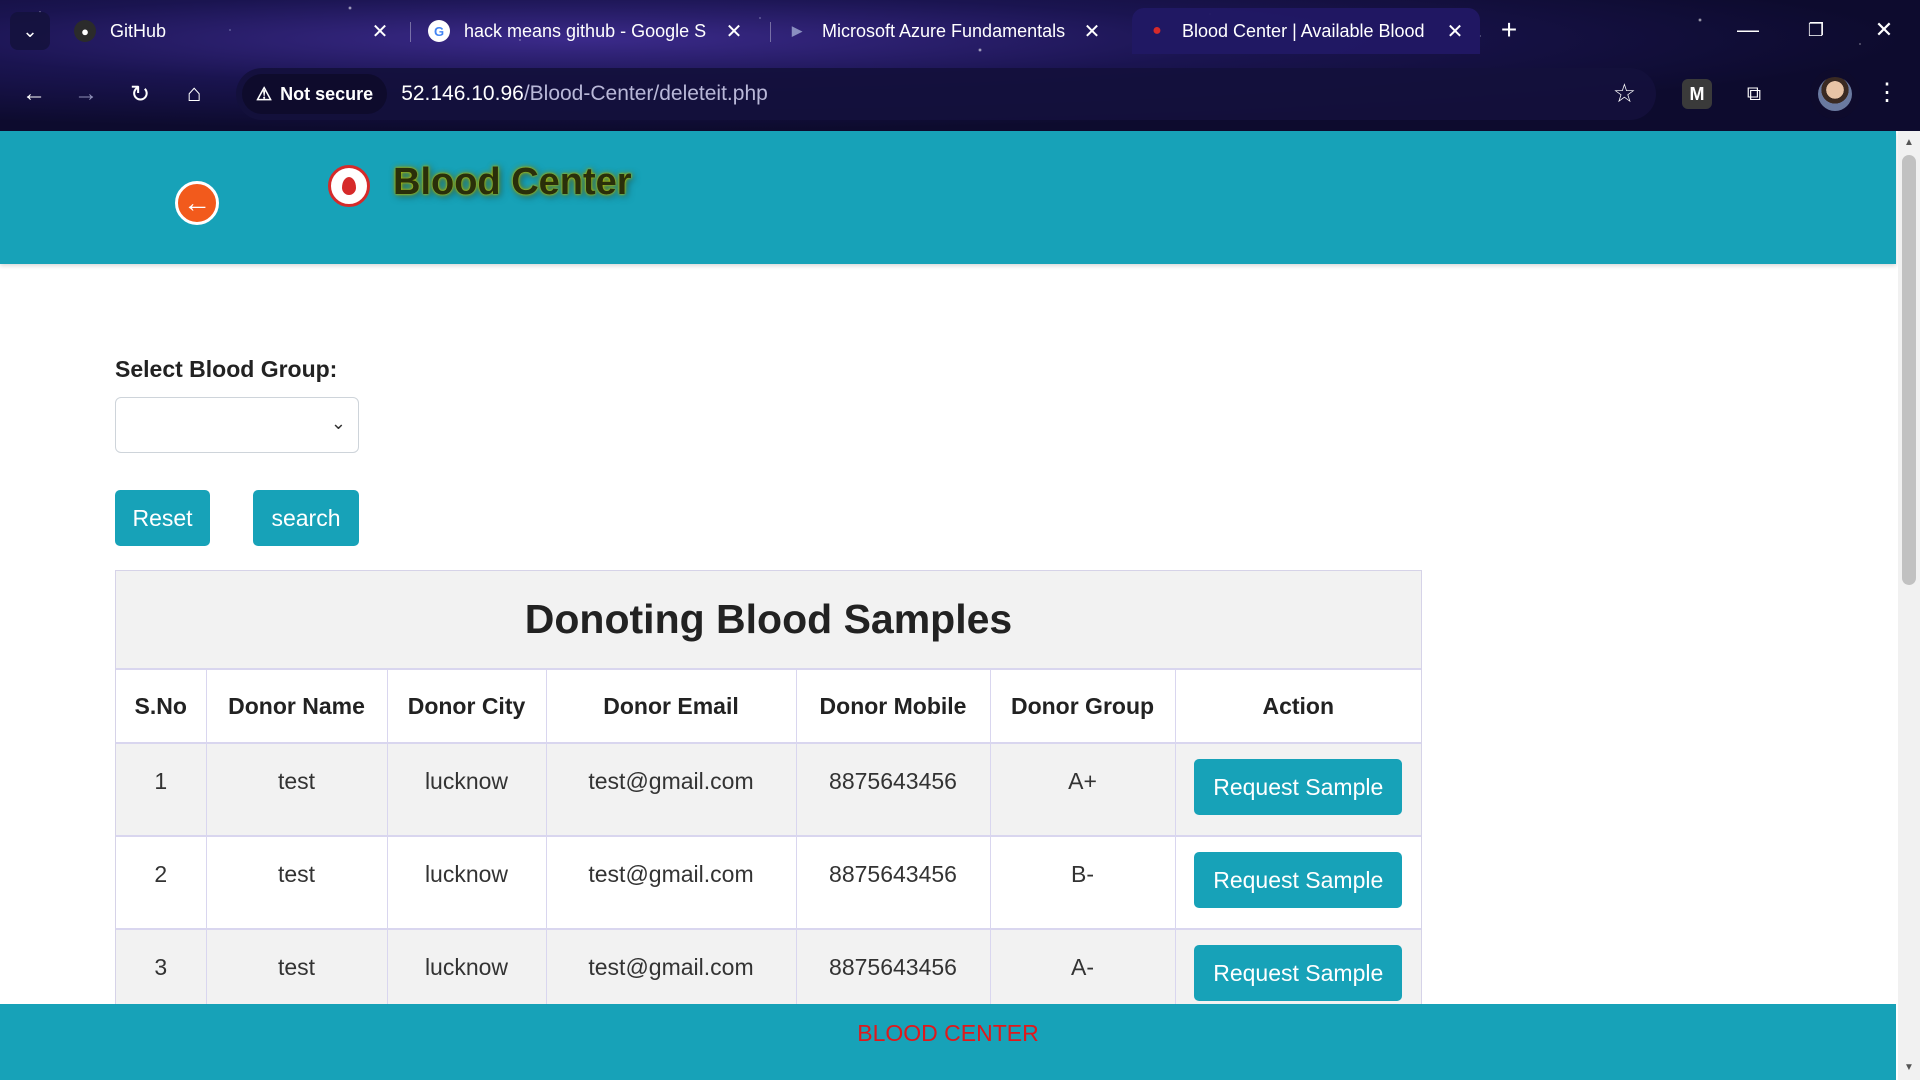 The width and height of the screenshot is (1920, 1080). Describe the element at coordinates (948, 1033) in the screenshot. I see `footer-text: BLOOD CENTER` at that location.